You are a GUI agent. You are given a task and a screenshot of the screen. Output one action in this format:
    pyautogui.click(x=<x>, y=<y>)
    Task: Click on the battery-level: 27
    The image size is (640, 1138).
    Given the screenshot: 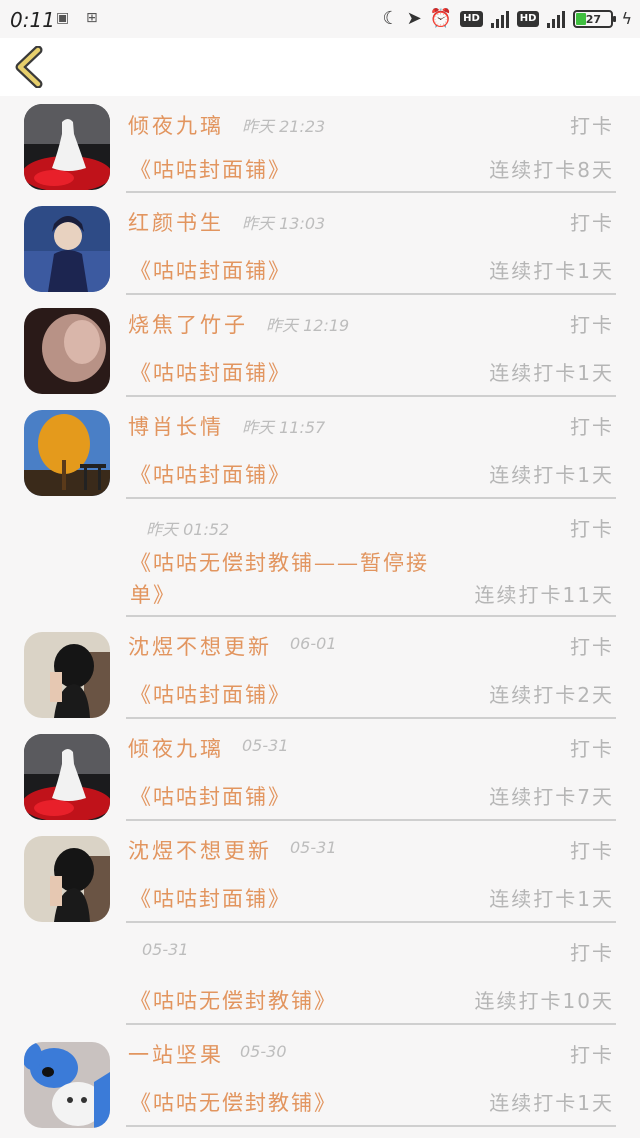 What is the action you would take?
    pyautogui.click(x=593, y=19)
    